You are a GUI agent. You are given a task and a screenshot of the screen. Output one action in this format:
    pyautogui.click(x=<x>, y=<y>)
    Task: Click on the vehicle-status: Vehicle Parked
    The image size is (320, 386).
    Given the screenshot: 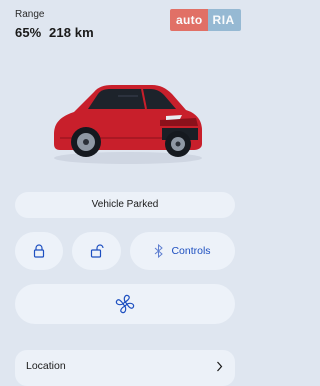 What is the action you would take?
    pyautogui.click(x=125, y=205)
    